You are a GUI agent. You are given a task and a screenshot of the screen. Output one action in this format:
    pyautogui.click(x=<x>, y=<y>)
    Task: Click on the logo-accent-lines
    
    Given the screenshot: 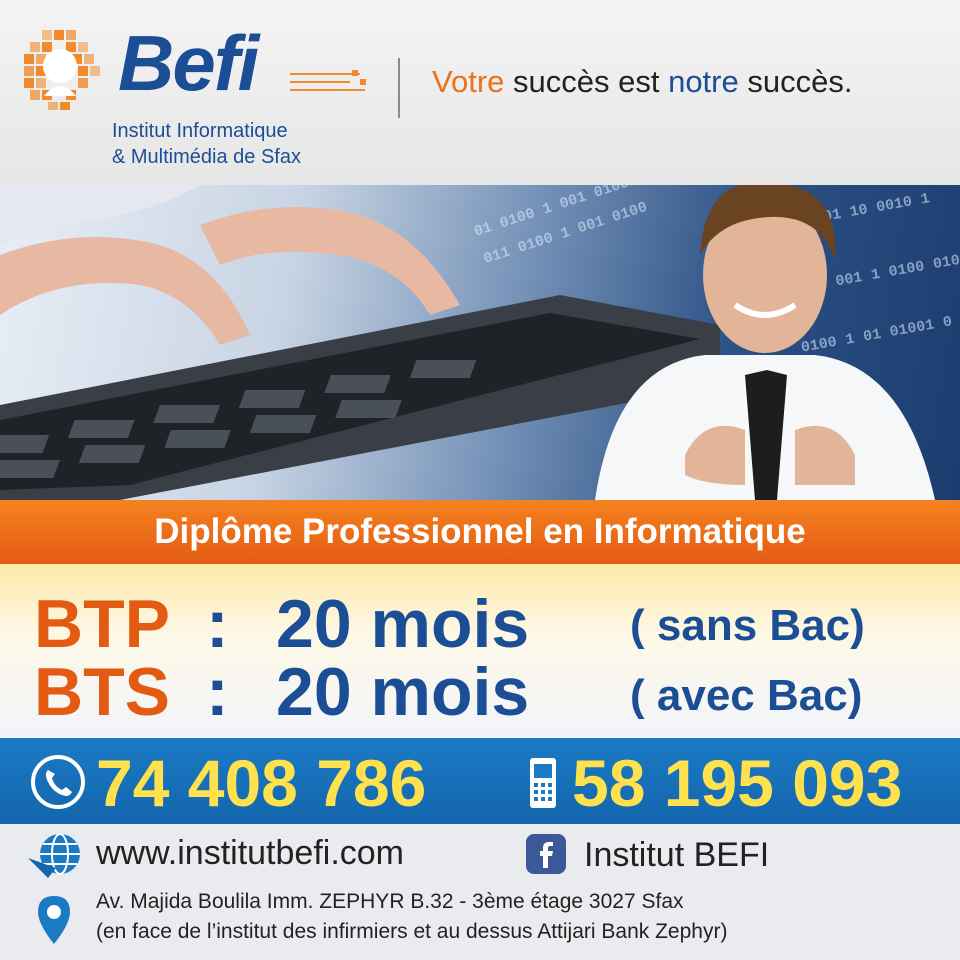 What is the action you would take?
    pyautogui.click(x=330, y=83)
    